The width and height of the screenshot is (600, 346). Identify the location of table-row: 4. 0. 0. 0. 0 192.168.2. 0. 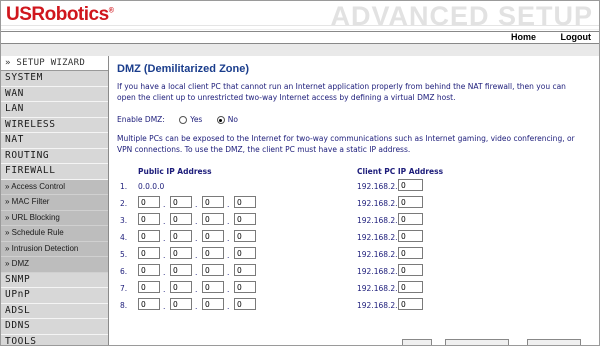
(354, 238).